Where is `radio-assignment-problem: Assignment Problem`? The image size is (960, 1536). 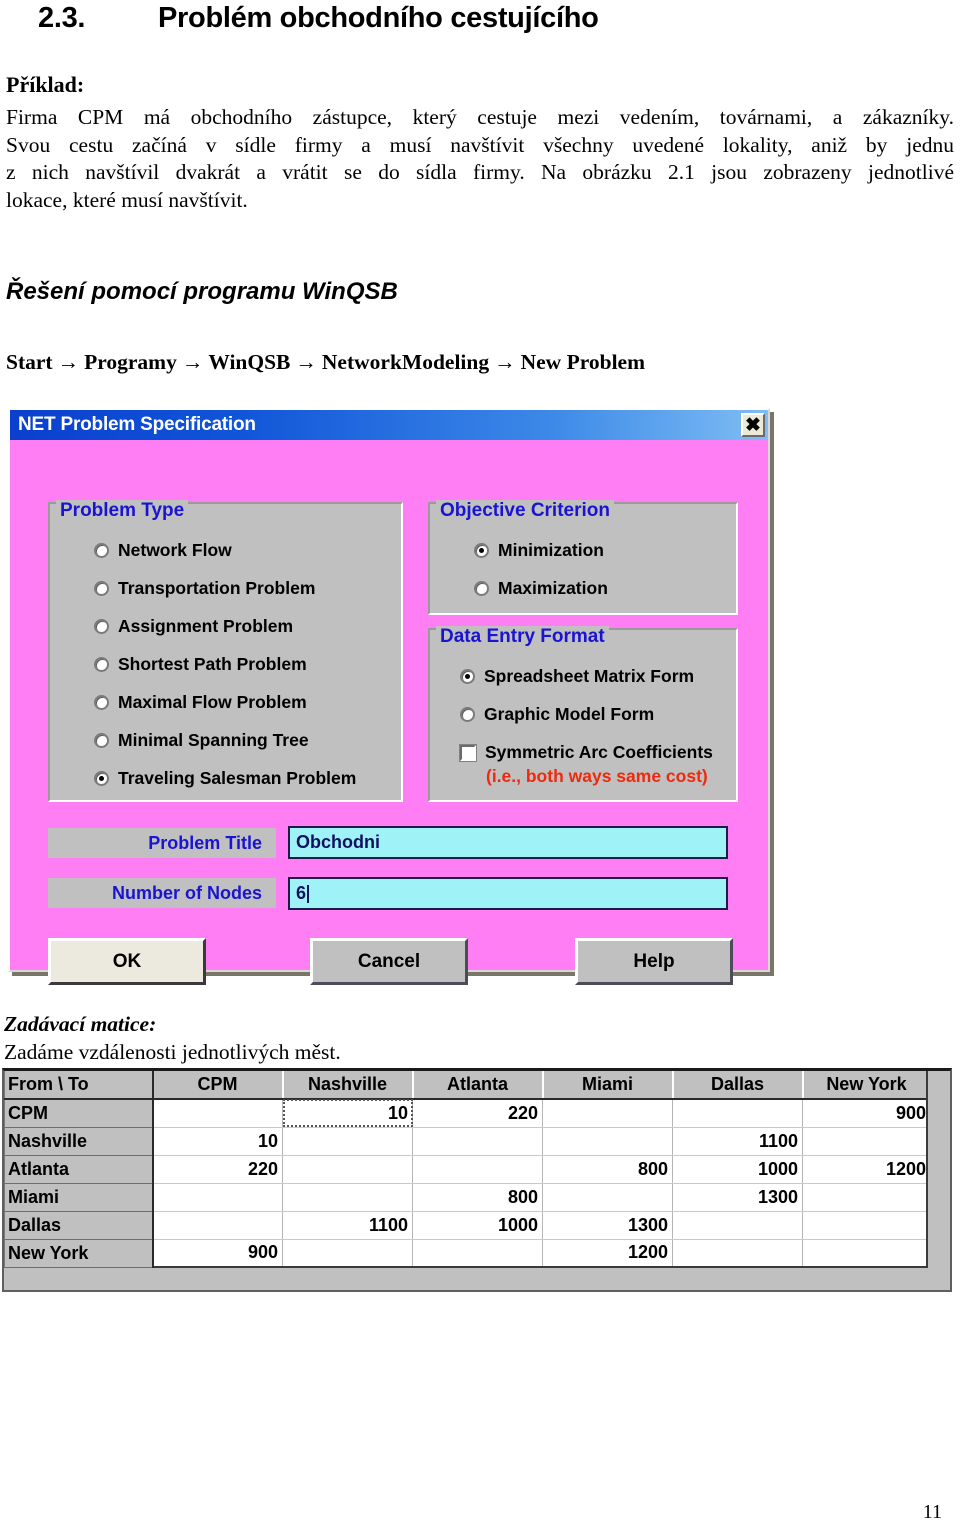 radio-assignment-problem: Assignment Problem is located at coordinates (193, 626).